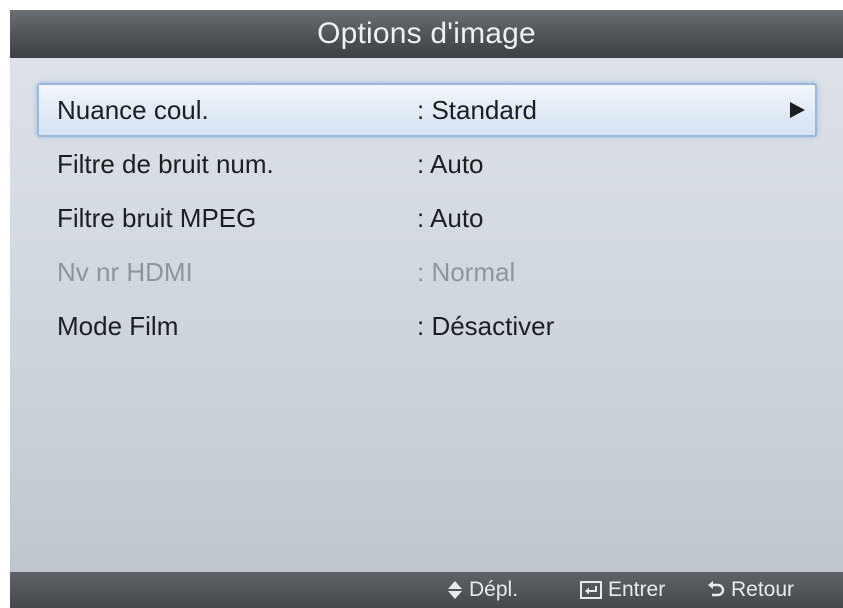 This screenshot has width=843, height=608. Describe the element at coordinates (716, 590) in the screenshot. I see `return-icon` at that location.